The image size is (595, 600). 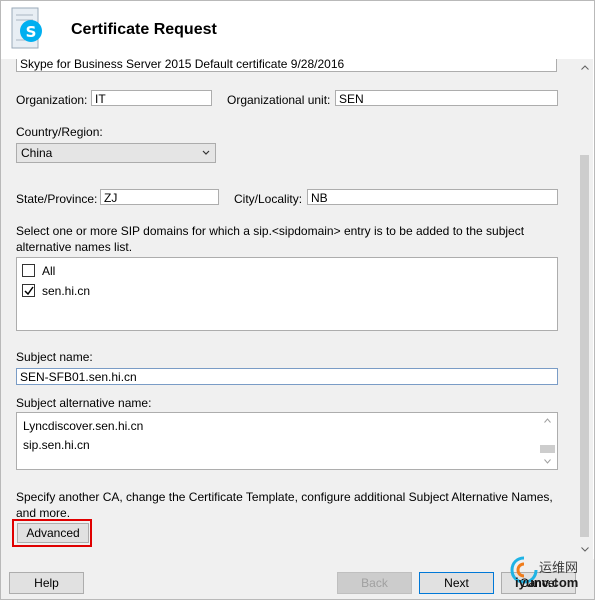 What do you see at coordinates (279, 100) in the screenshot?
I see `org-unit-label: Organizational unit:` at bounding box center [279, 100].